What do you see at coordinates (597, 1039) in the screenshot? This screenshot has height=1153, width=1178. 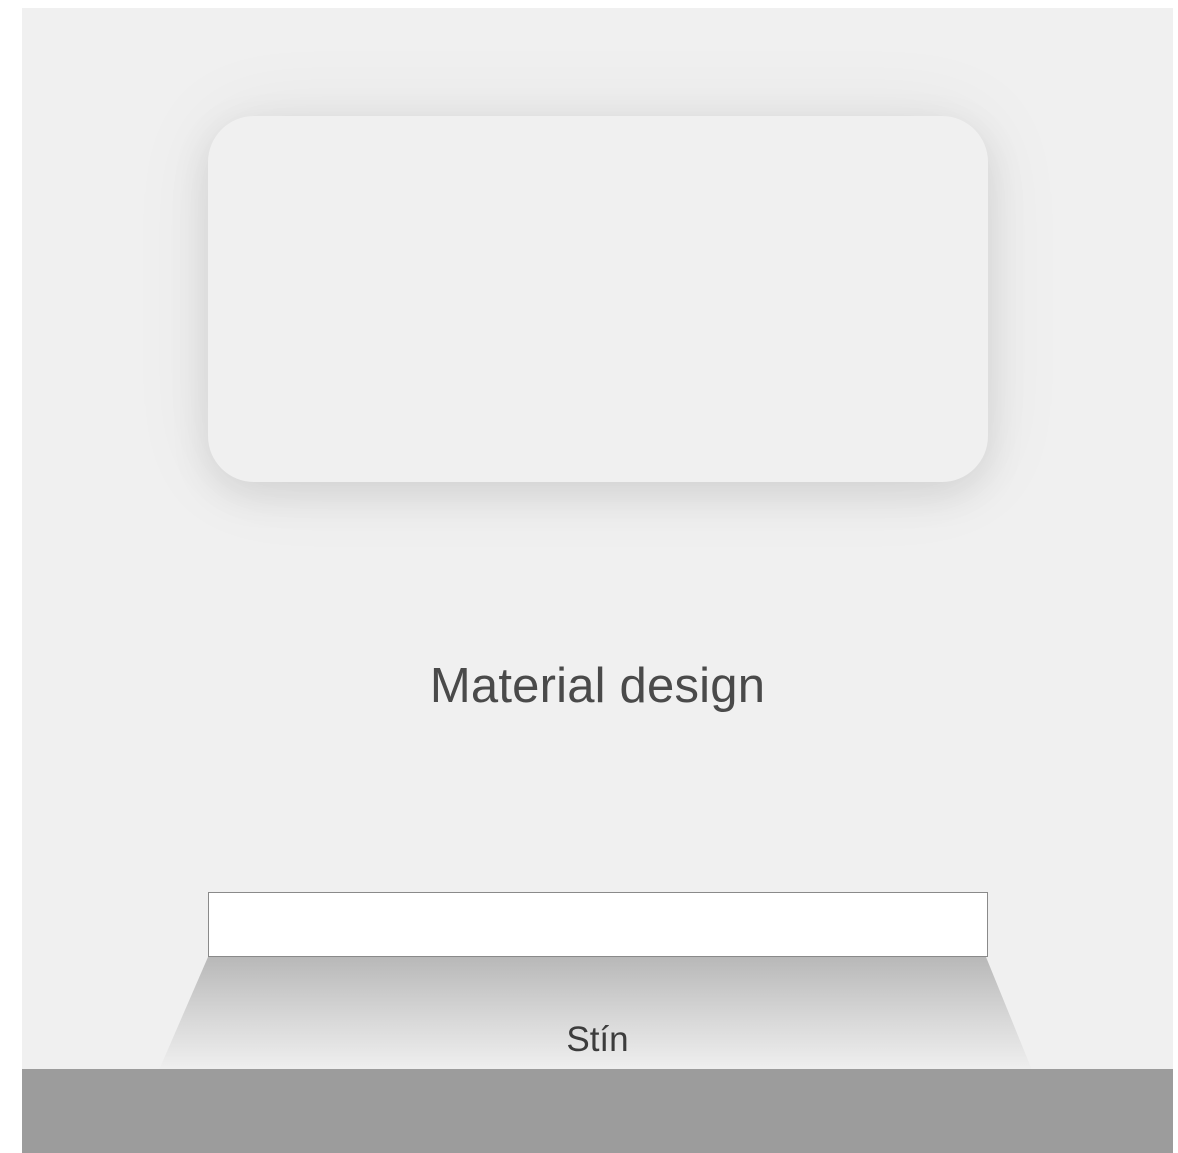 I see `shadow-label: Stín` at bounding box center [597, 1039].